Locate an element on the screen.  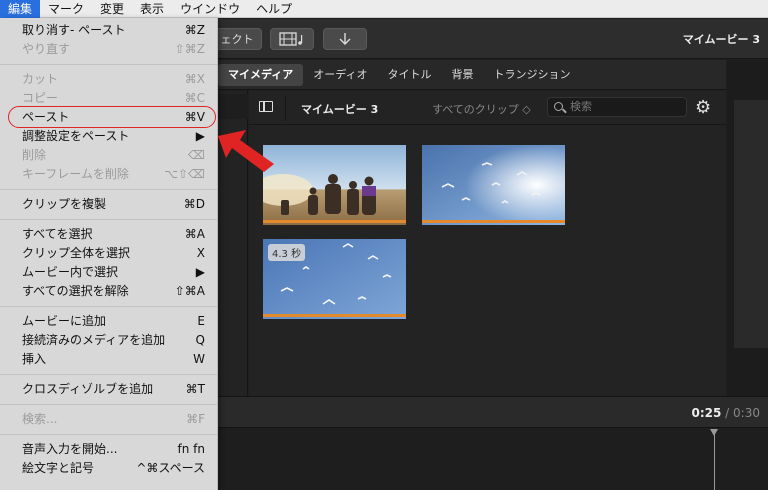
menu-item-shortcut: fn fn is located at coordinates (191, 449).